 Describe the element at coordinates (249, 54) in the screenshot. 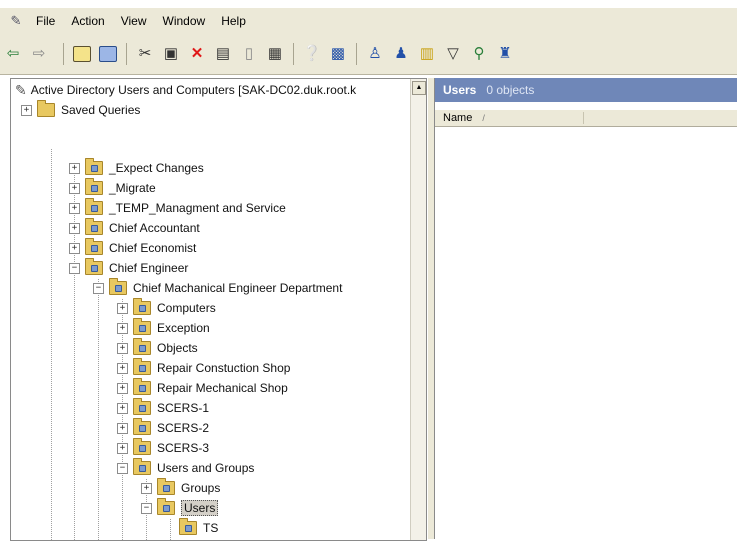

I see `export-icon: ▯` at that location.